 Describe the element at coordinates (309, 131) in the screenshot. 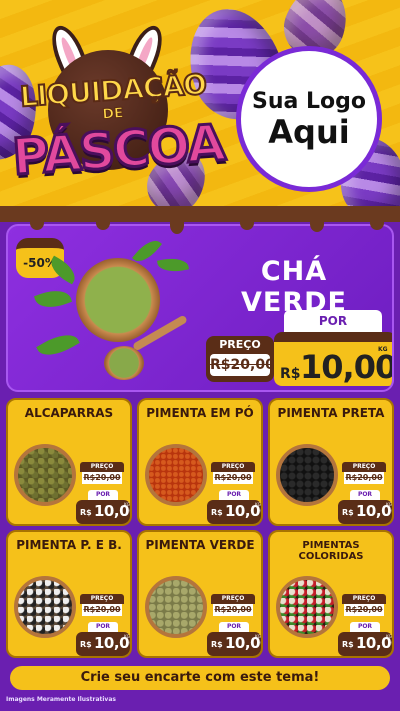

I see `logo-text-line2: Aqui` at that location.